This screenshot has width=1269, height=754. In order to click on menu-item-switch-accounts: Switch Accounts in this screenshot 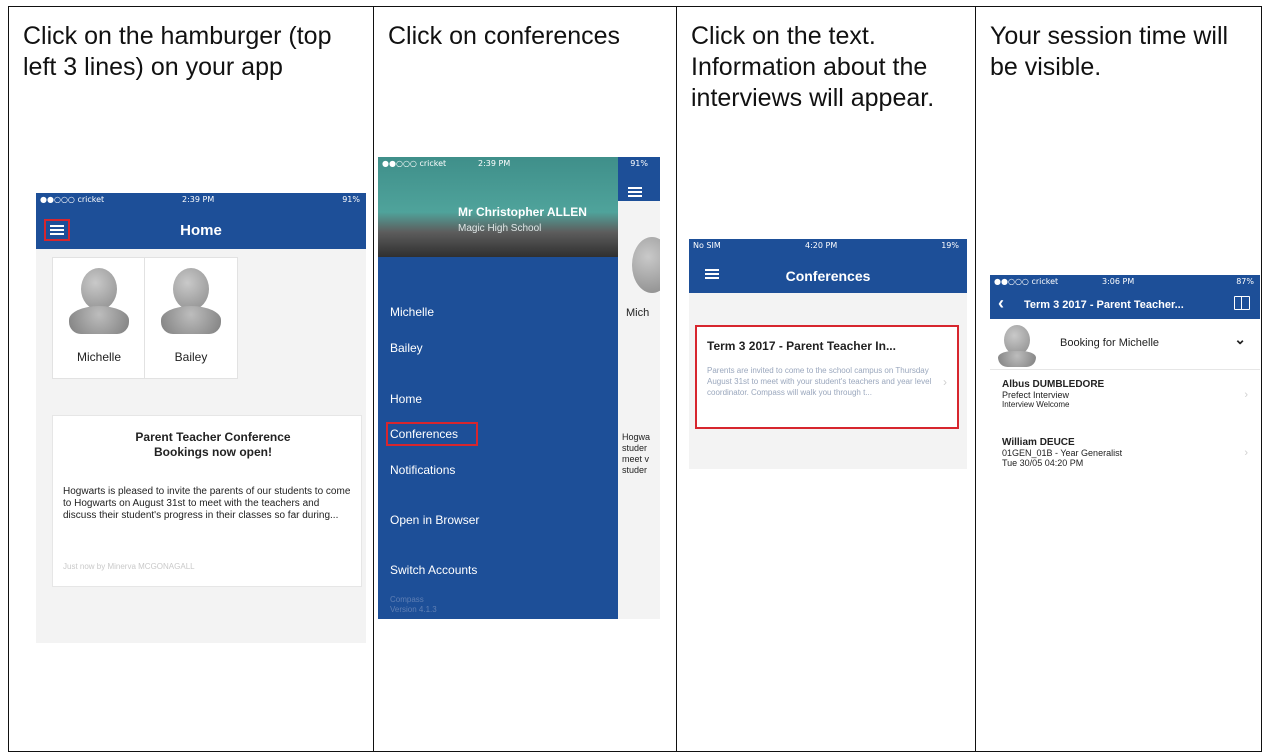, I will do `click(433, 570)`.